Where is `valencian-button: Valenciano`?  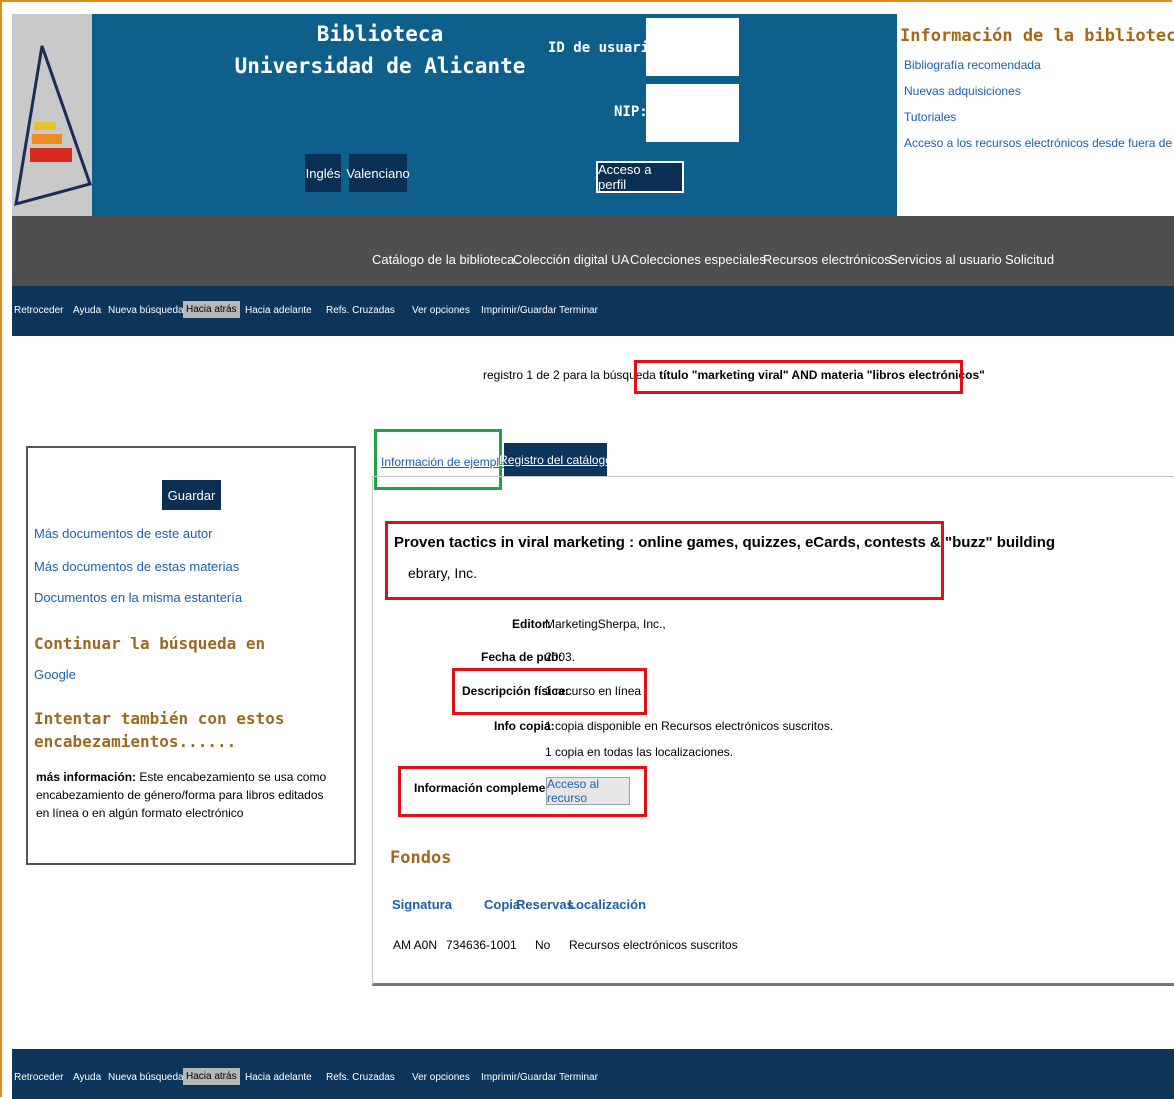
valencian-button: Valenciano is located at coordinates (378, 173).